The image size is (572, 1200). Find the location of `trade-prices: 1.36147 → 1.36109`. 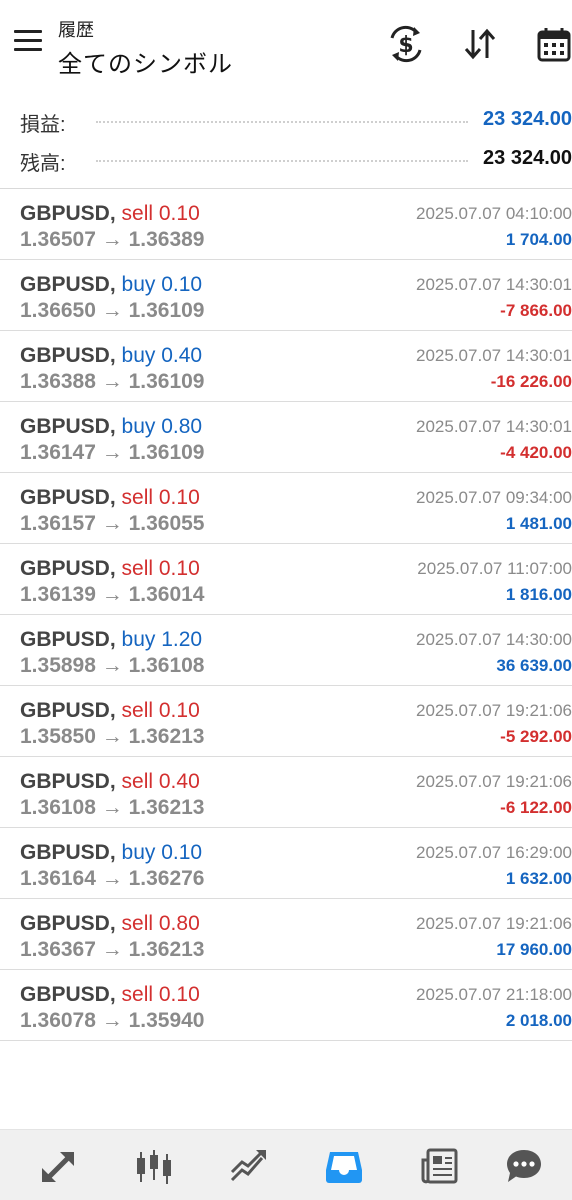

trade-prices: 1.36147 → 1.36109 is located at coordinates (112, 452).